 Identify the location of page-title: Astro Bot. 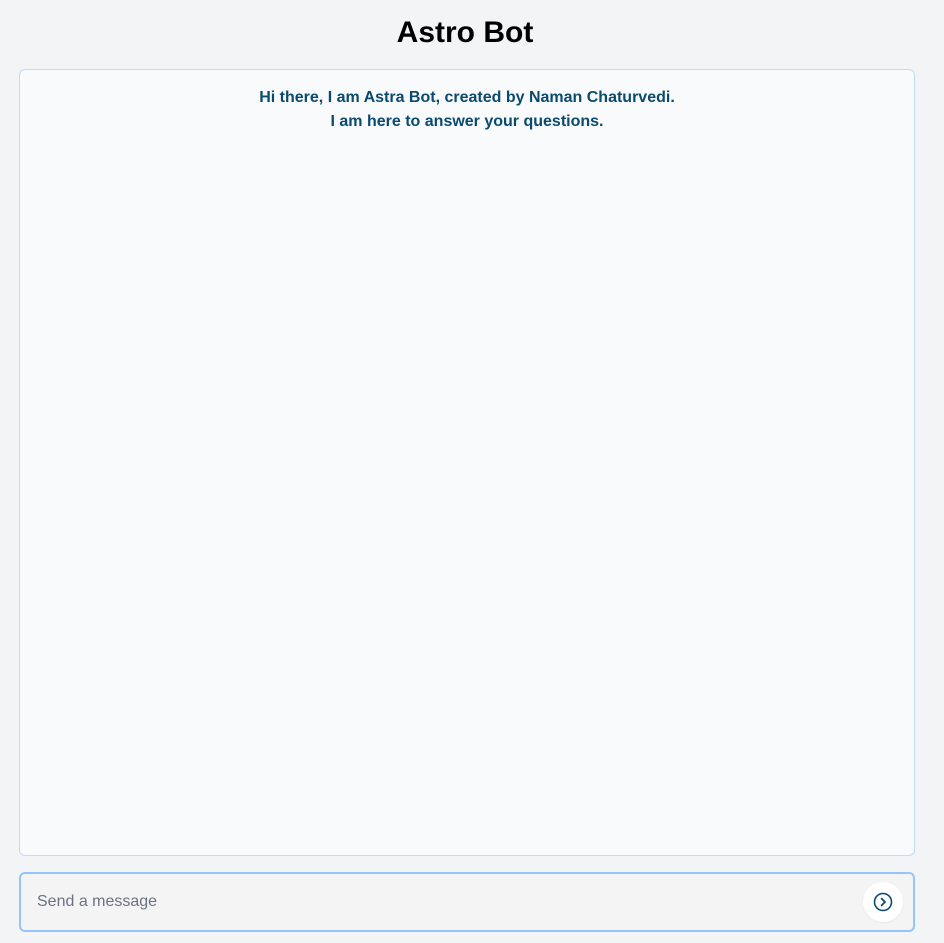
(465, 32).